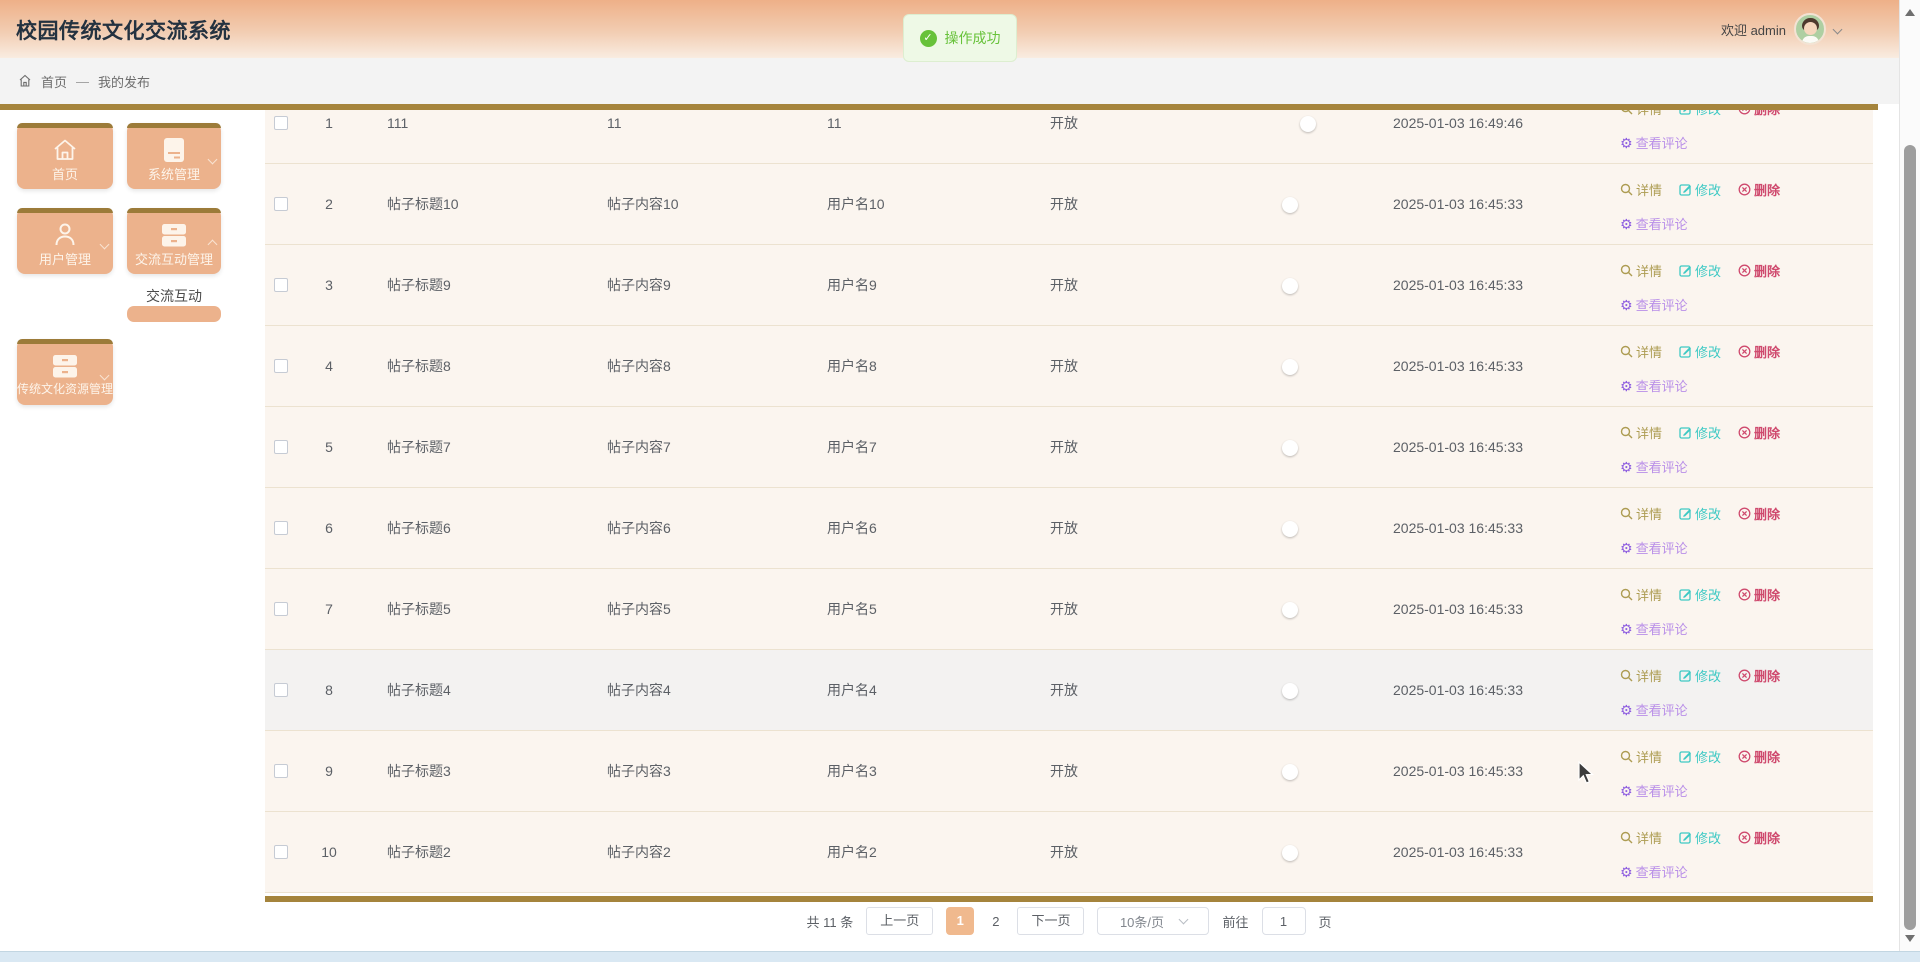  Describe the element at coordinates (65, 372) in the screenshot. I see `sidebar-item-culture-resource-management: 传统文化资源管理` at that location.